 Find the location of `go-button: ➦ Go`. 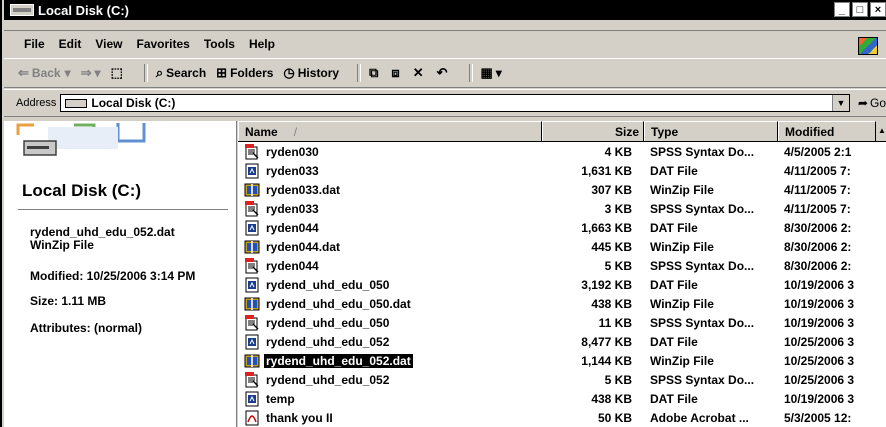

go-button: ➦ Go is located at coordinates (872, 103).